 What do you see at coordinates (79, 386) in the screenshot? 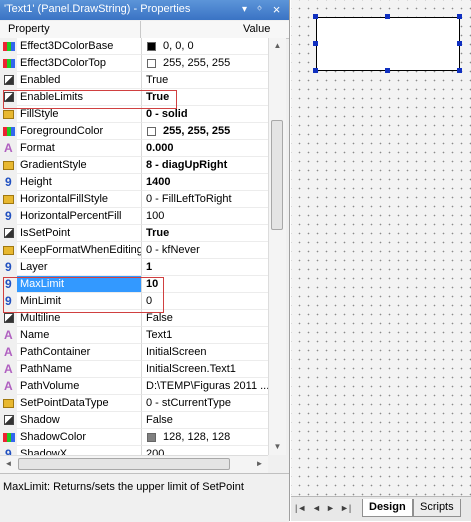
I see `property-name: PathVolume` at bounding box center [79, 386].